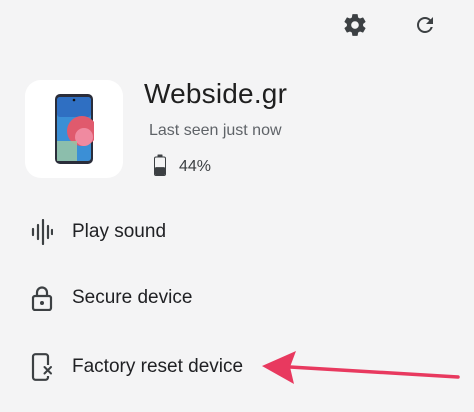  Describe the element at coordinates (119, 231) in the screenshot. I see `play-sound-label: Play sound` at that location.